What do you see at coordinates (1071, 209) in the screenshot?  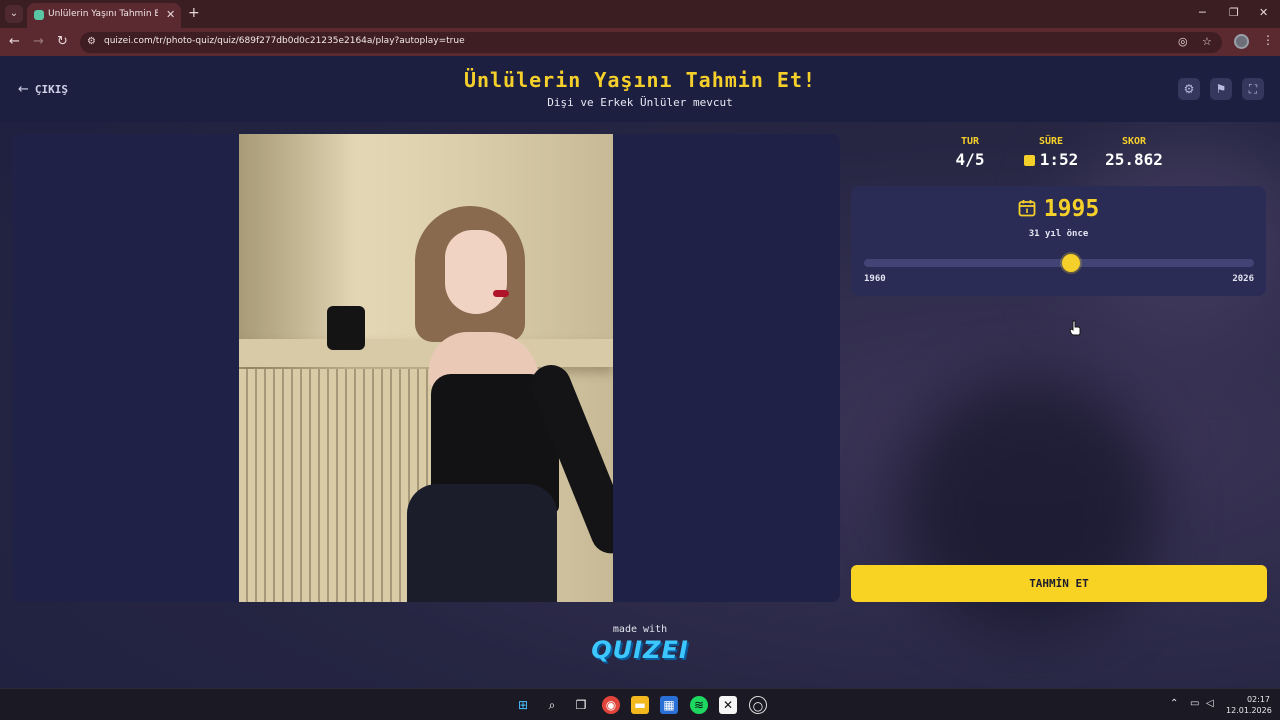 I see `year-value: 1995` at bounding box center [1071, 209].